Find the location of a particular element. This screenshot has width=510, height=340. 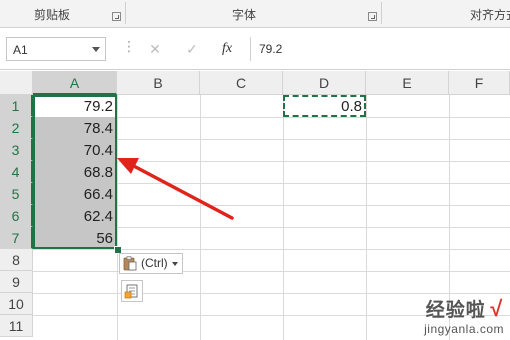

quick-analysis-button is located at coordinates (132, 291).